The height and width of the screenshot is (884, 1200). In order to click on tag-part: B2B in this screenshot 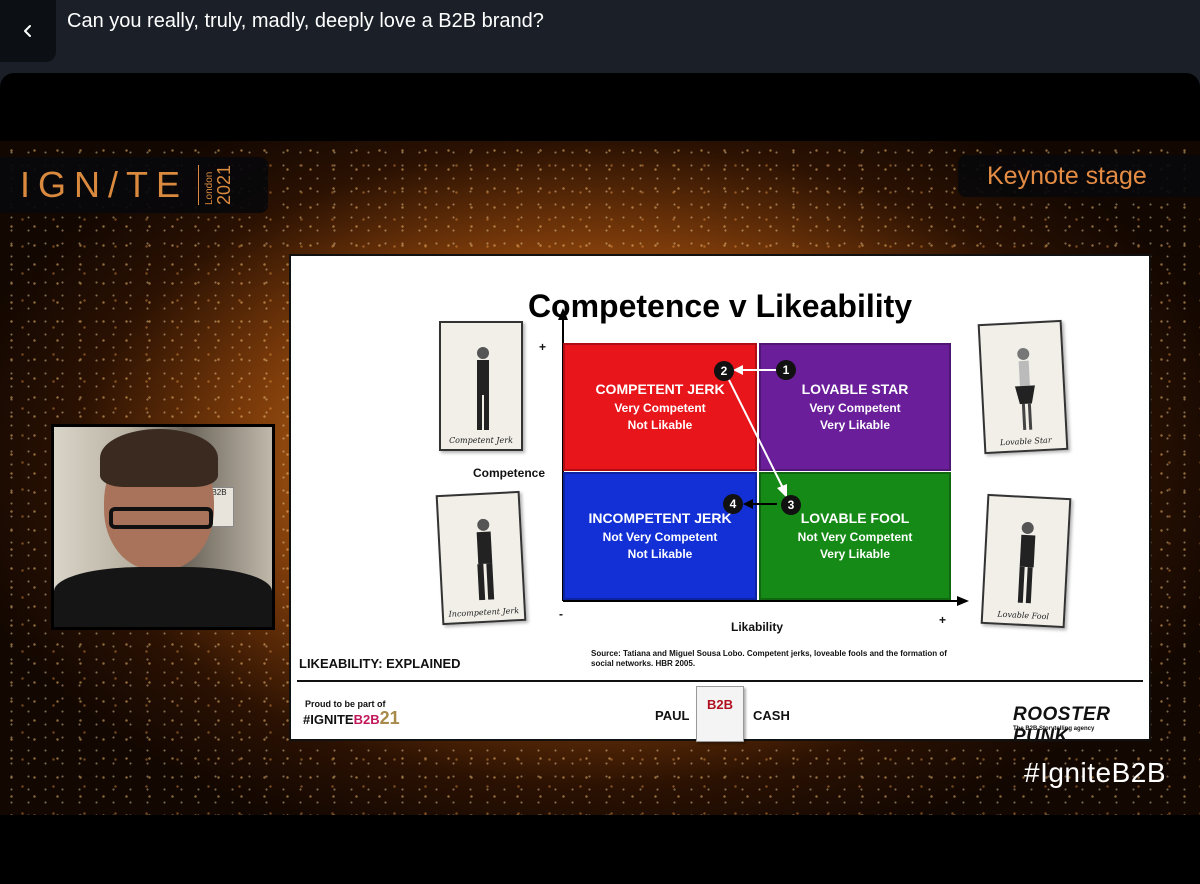, I will do `click(366, 719)`.